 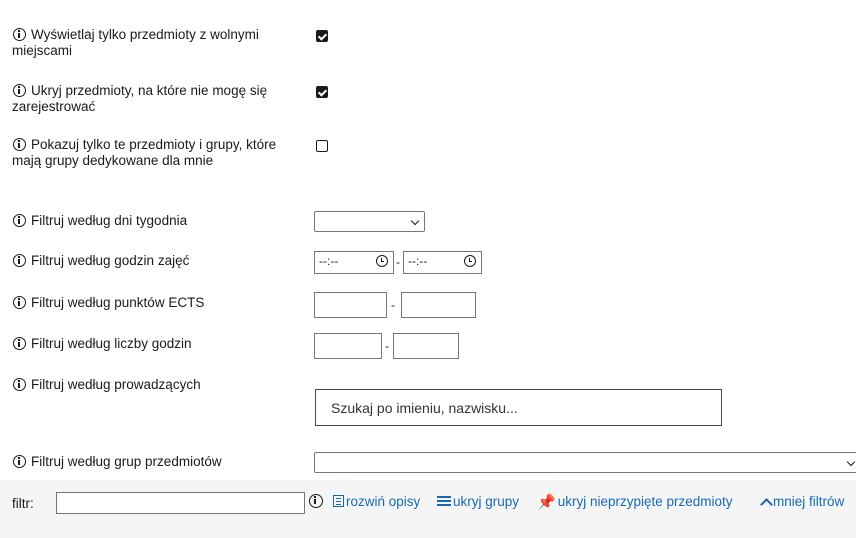 What do you see at coordinates (478, 501) in the screenshot?
I see `hide-groups-link: ukryj grupy` at bounding box center [478, 501].